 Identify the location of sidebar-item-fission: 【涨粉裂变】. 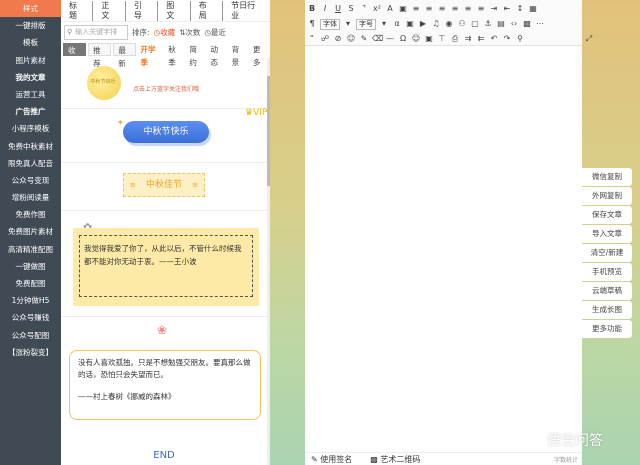
(30, 352).